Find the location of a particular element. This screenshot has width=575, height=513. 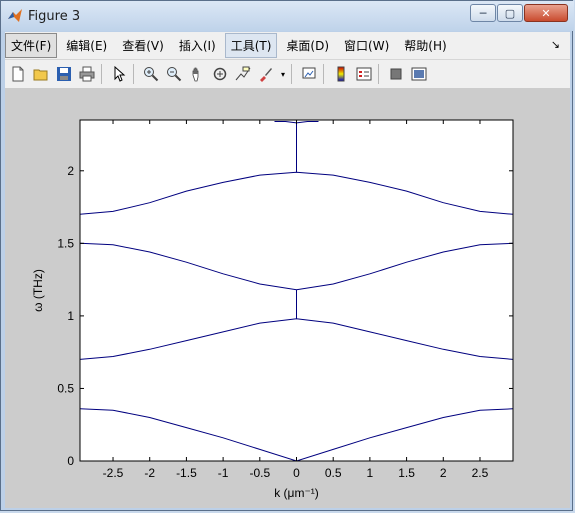

print-icon is located at coordinates (87, 74).